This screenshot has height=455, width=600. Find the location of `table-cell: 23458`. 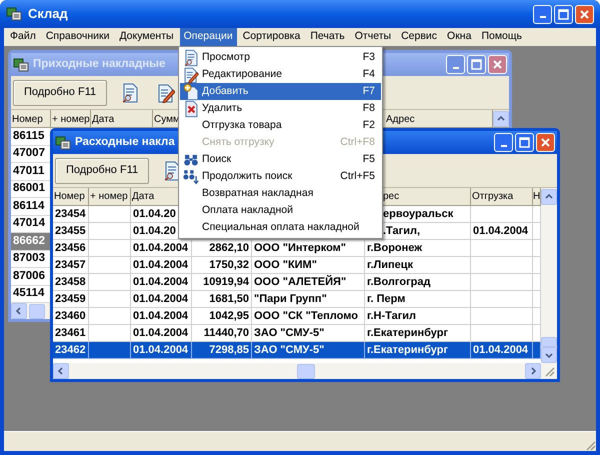

table-cell: 23458 is located at coordinates (71, 282).